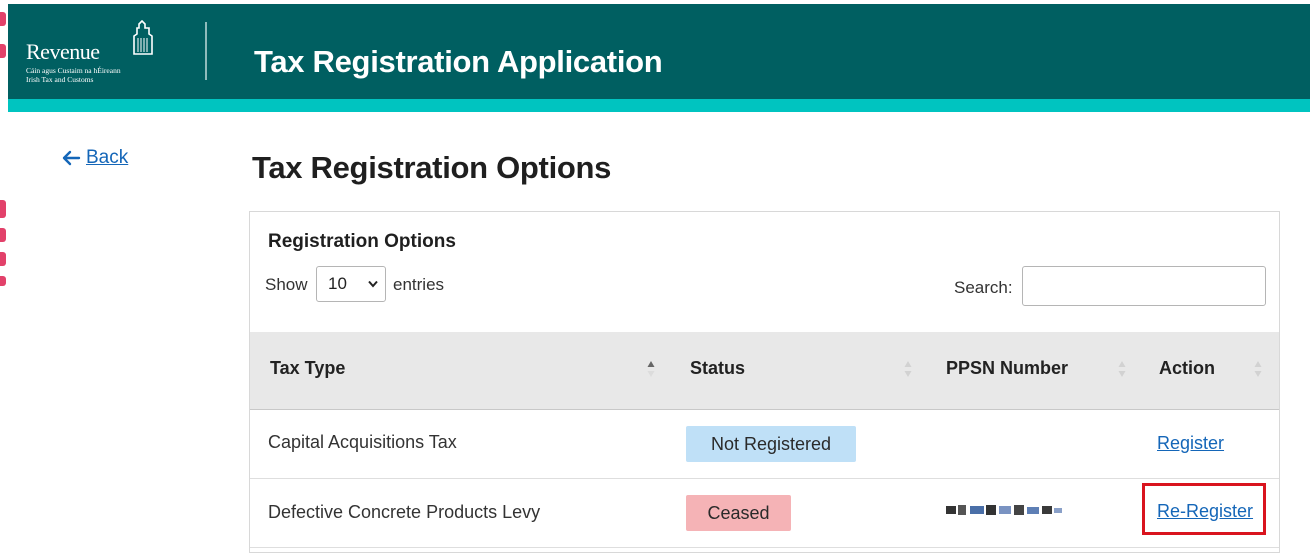  What do you see at coordinates (1004, 510) in the screenshot?
I see `redacted-ppsn` at bounding box center [1004, 510].